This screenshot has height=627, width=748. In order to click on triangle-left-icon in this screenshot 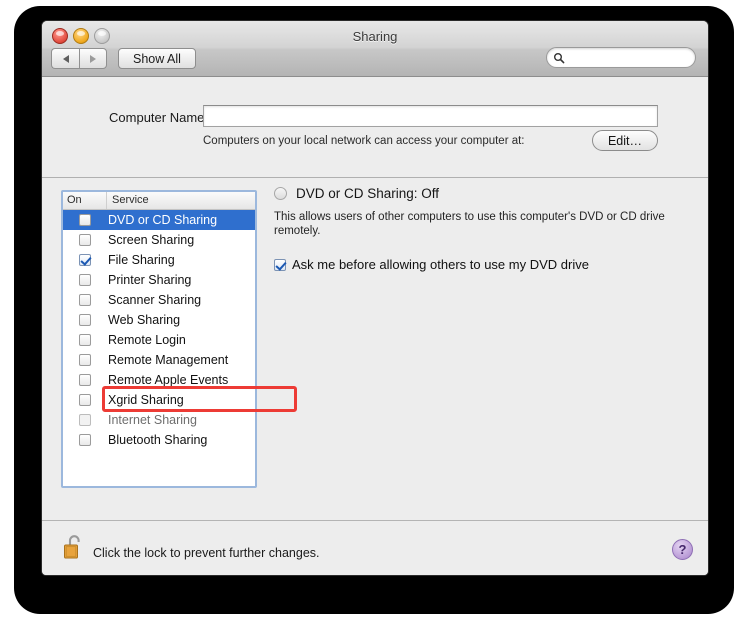, I will do `click(65, 58)`.